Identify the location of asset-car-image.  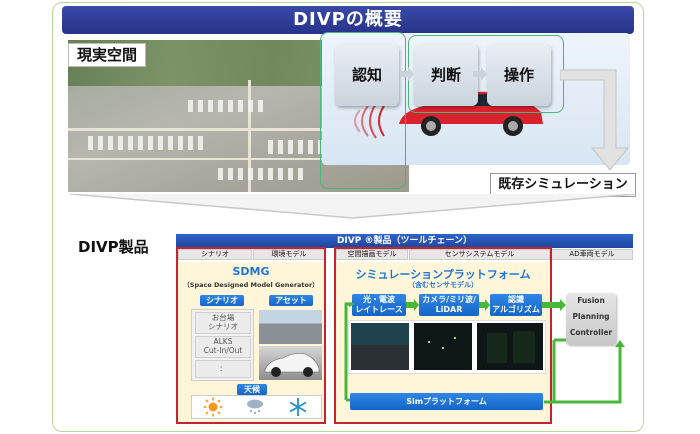
(290, 363).